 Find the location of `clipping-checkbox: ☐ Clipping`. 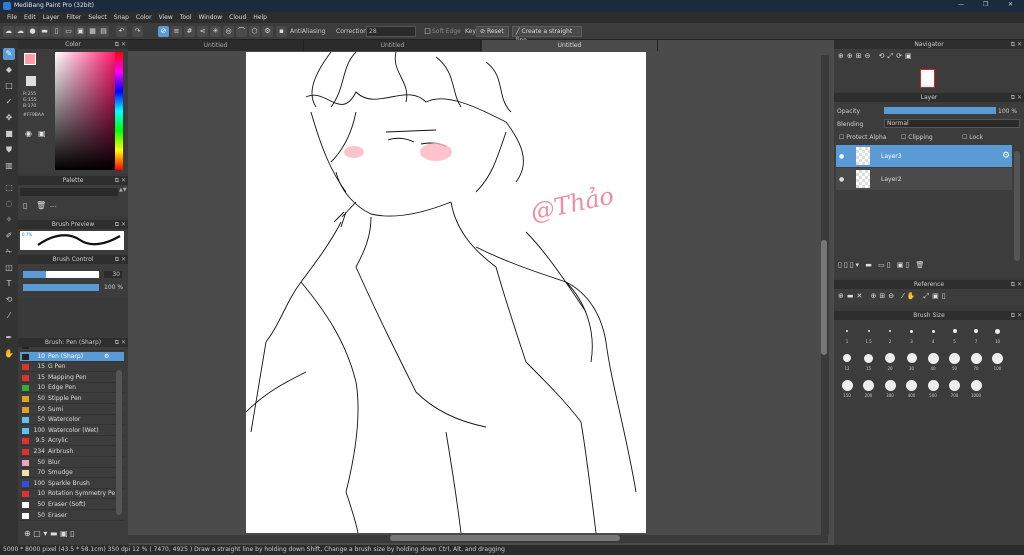

clipping-checkbox: ☐ Clipping is located at coordinates (917, 137).